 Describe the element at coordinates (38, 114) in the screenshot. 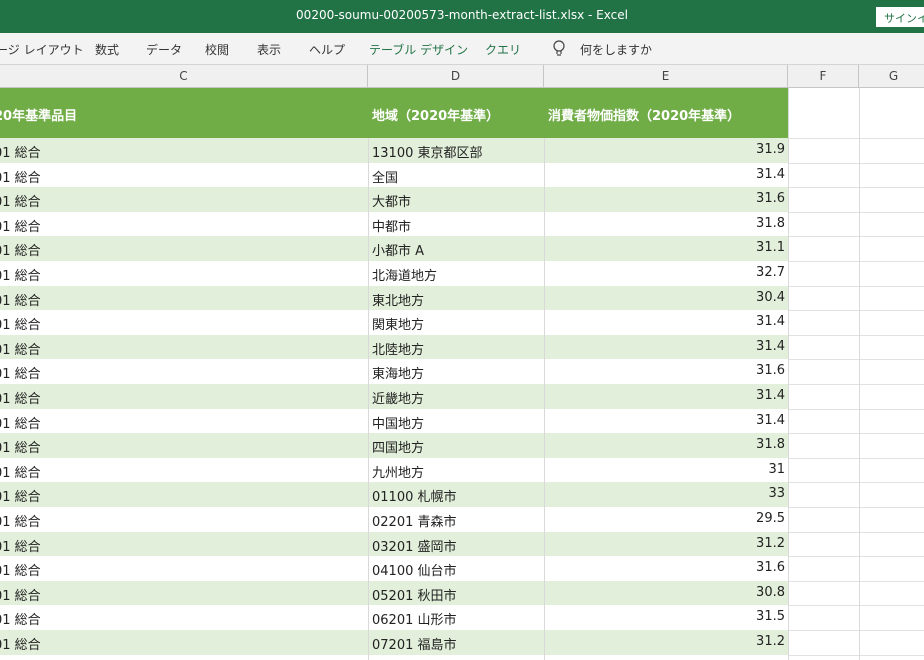

I see `header-item: 20年基準品目` at that location.